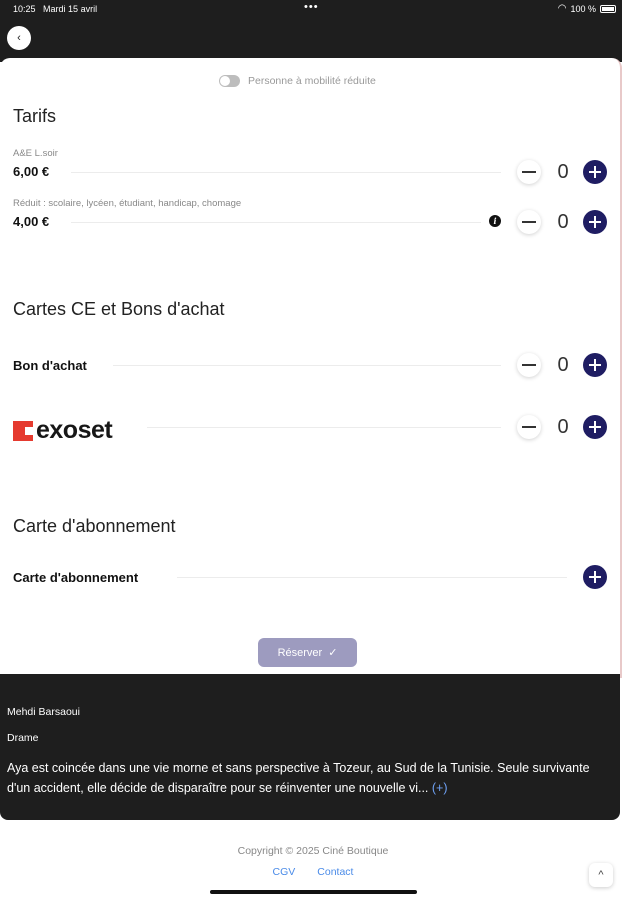 The height and width of the screenshot is (900, 626). Describe the element at coordinates (229, 81) in the screenshot. I see `pmr-toggle` at that location.